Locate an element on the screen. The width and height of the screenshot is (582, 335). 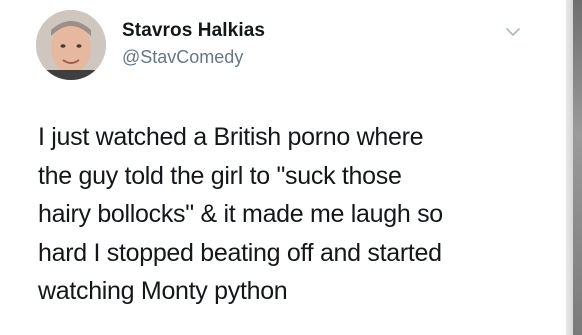
tweet-text-line: hairy bollocks" & it made me laugh so is located at coordinates (240, 214).